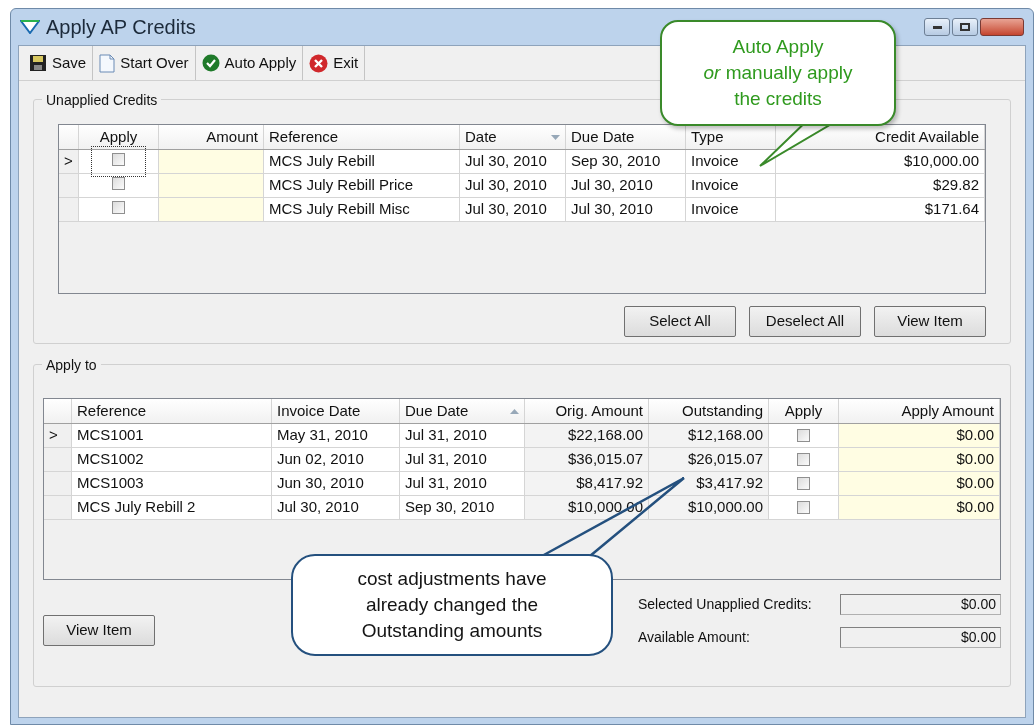  Describe the element at coordinates (709, 484) in the screenshot. I see `table-cell: $3,417.92` at that location.